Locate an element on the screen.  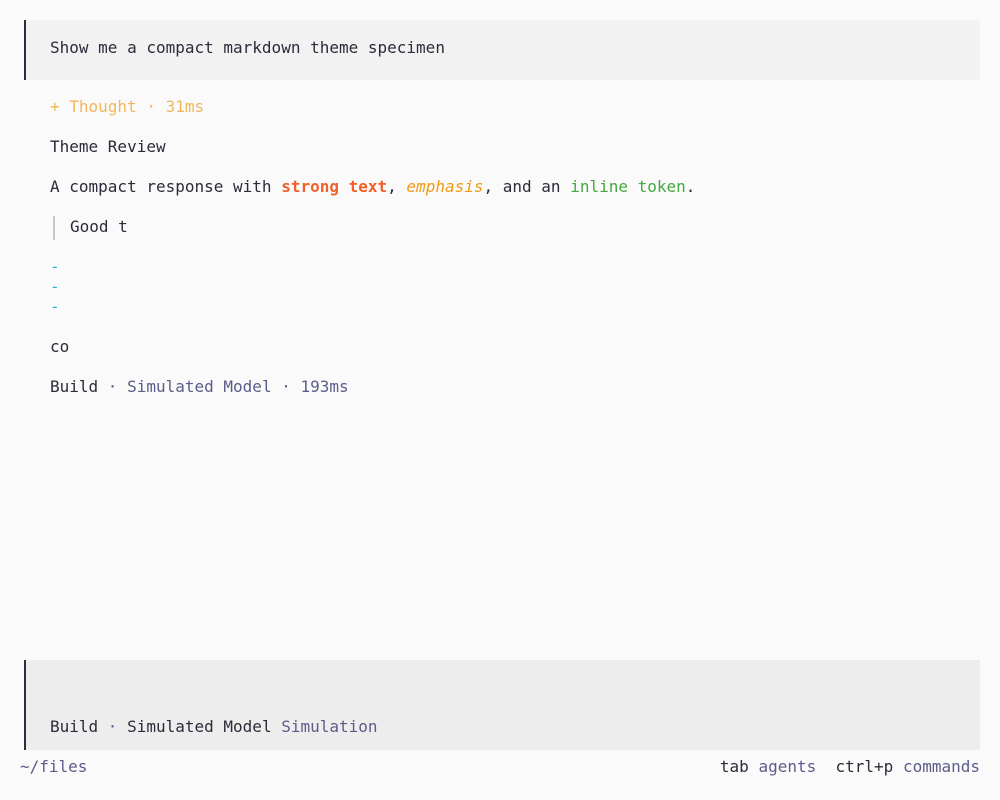
keybind-hints: tab agents ctrl+p commands is located at coordinates (850, 767).